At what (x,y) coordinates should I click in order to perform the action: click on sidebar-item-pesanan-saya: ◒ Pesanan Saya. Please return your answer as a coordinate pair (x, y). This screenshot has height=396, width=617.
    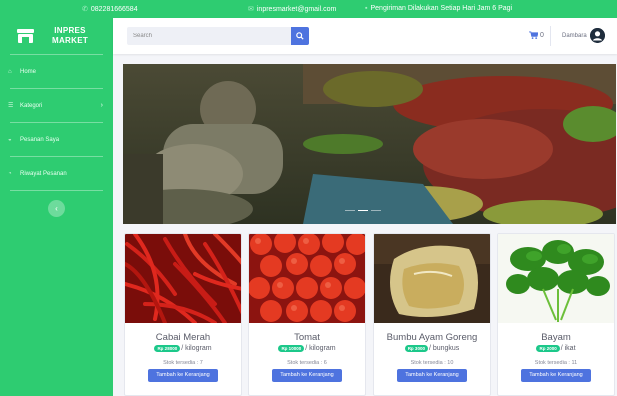
    Looking at the image, I should click on (56, 139).